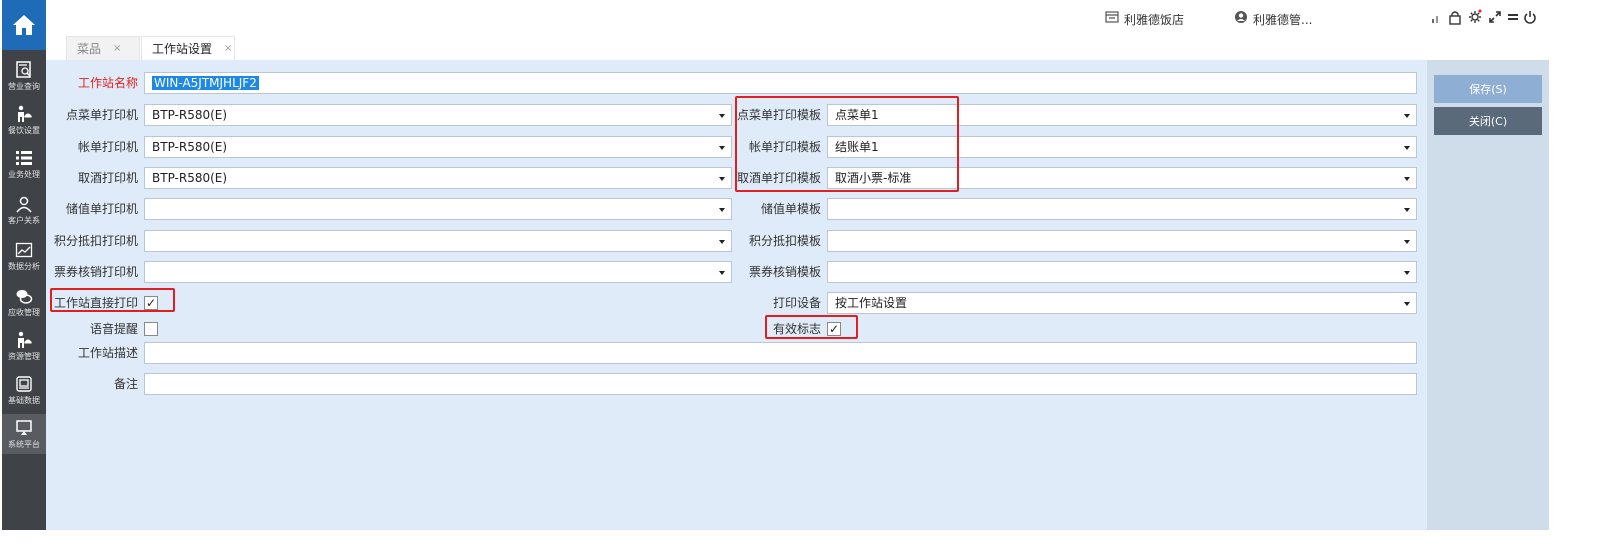 Image resolution: width=1599 pixels, height=549 pixels. I want to click on sidebar-item-resources: 资源管理, so click(24, 346).